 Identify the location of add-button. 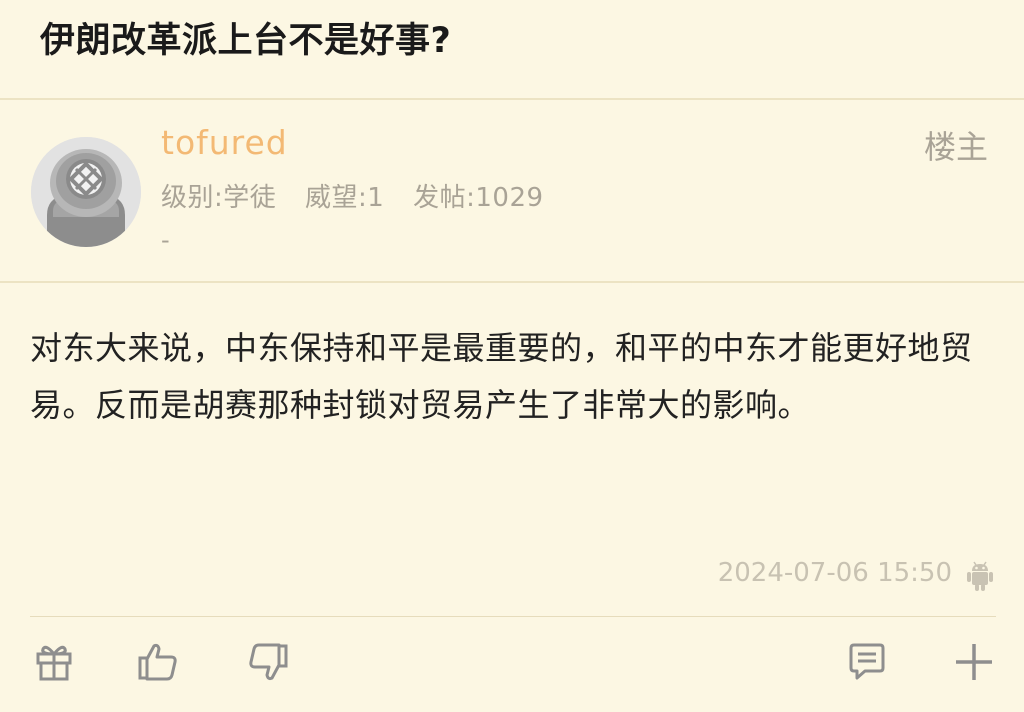
(974, 662).